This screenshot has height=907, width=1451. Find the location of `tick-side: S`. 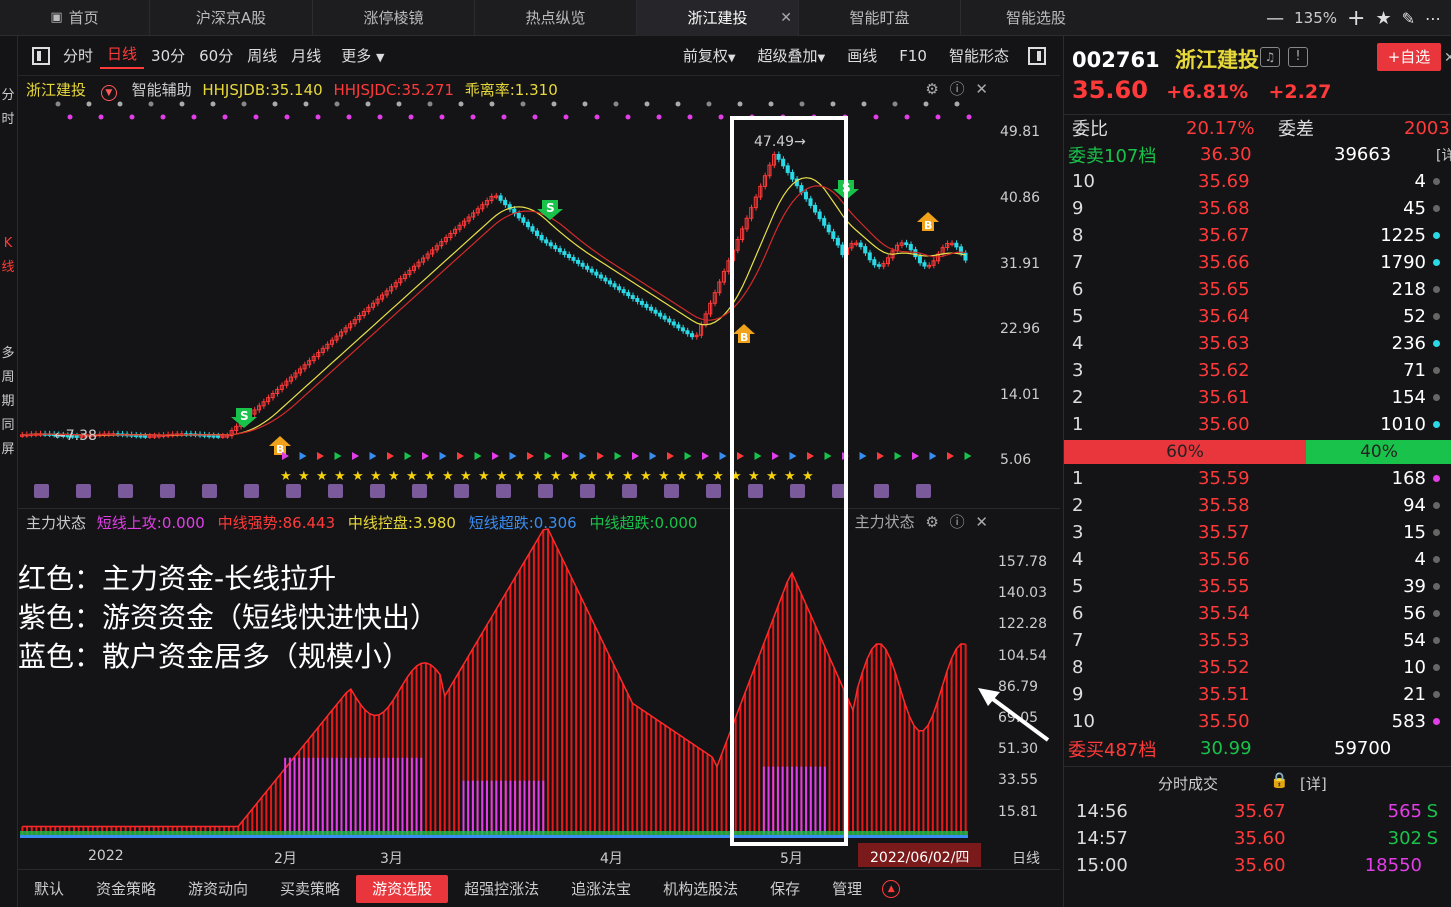

tick-side: S is located at coordinates (1432, 838).